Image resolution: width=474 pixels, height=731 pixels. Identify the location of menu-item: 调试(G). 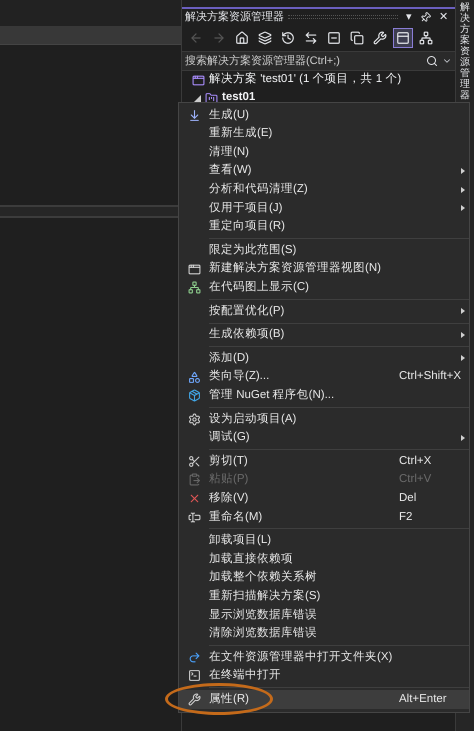
(324, 438).